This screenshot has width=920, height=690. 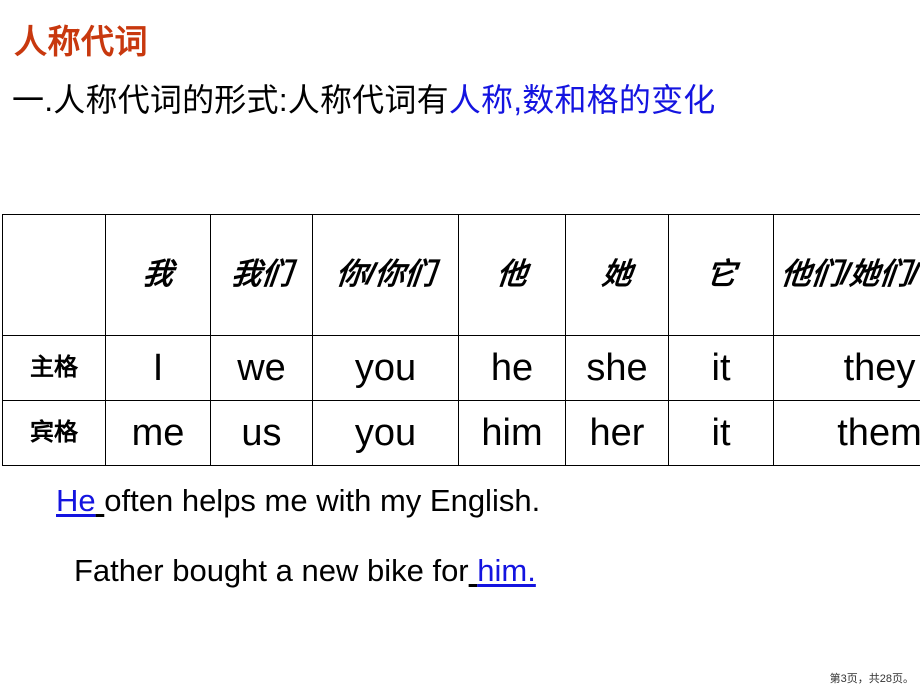 What do you see at coordinates (261, 368) in the screenshot?
I see `cell-subjective-we: we` at bounding box center [261, 368].